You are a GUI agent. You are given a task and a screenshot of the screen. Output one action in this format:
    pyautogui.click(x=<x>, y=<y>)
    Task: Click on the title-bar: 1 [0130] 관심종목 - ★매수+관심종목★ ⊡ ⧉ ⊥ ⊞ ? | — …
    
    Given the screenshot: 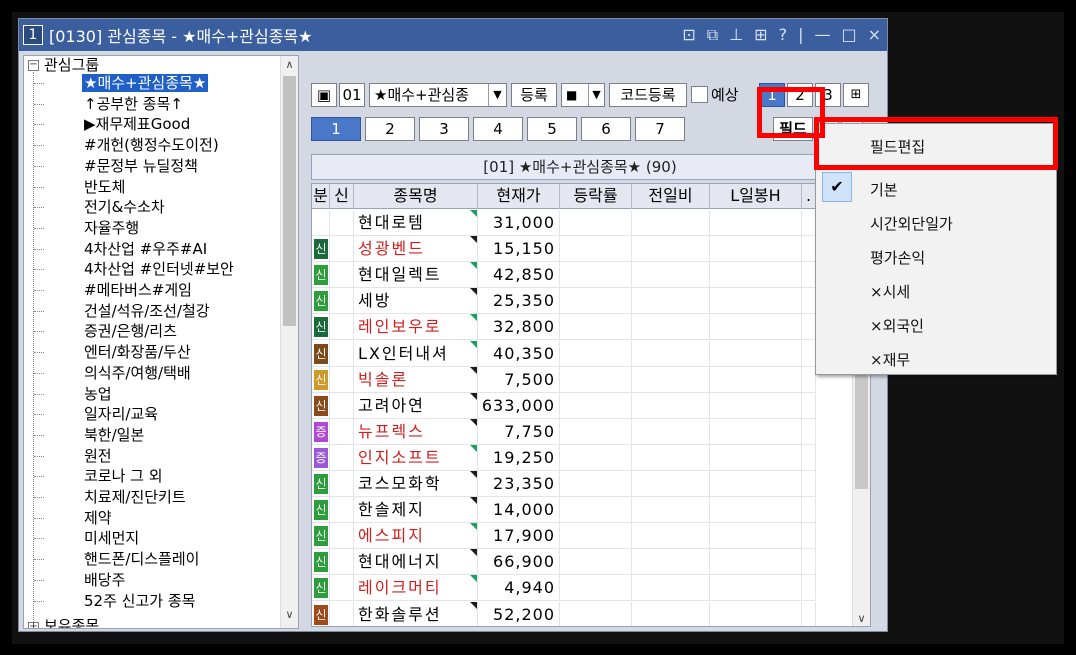 What is the action you would take?
    pyautogui.click(x=453, y=35)
    